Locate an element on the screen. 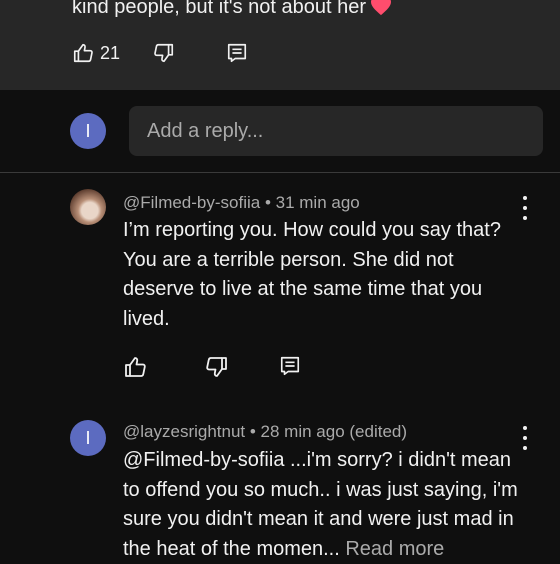 The height and width of the screenshot is (564, 560). comment-meta: @layzesrightnut • 28 min ago (edited) is located at coordinates (265, 432).